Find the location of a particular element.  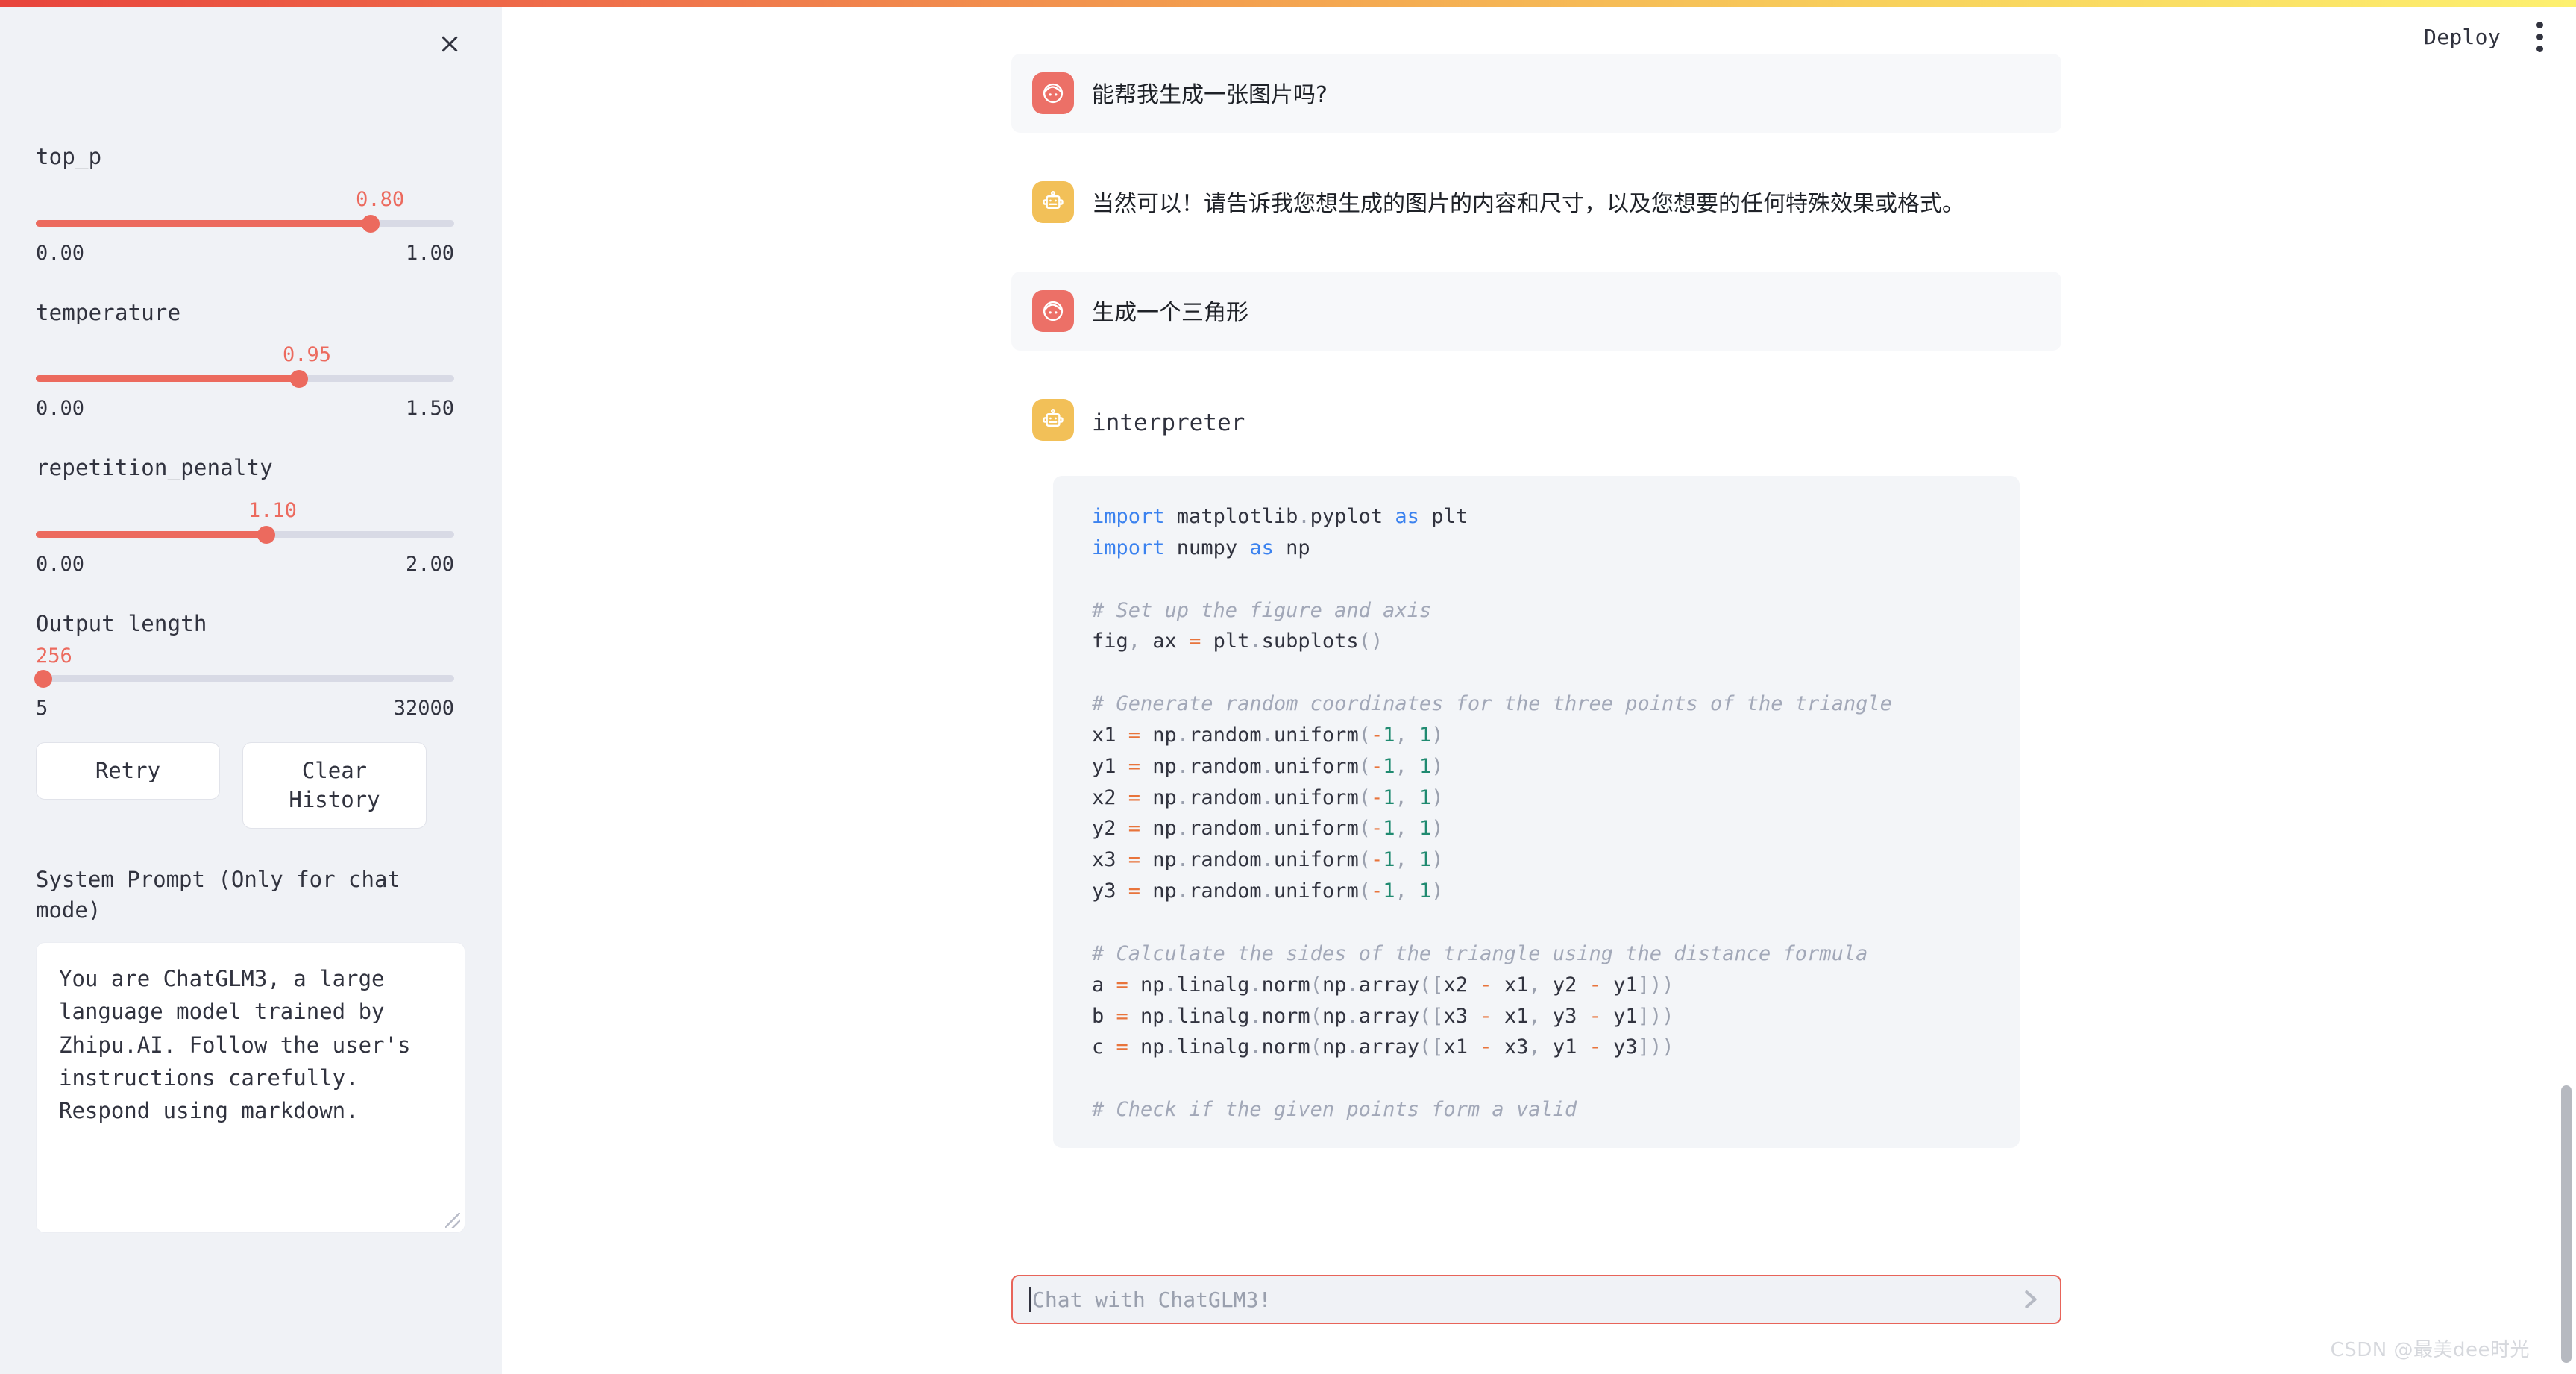

slider-min-repetition-penalty: 0.00 is located at coordinates (60, 565).